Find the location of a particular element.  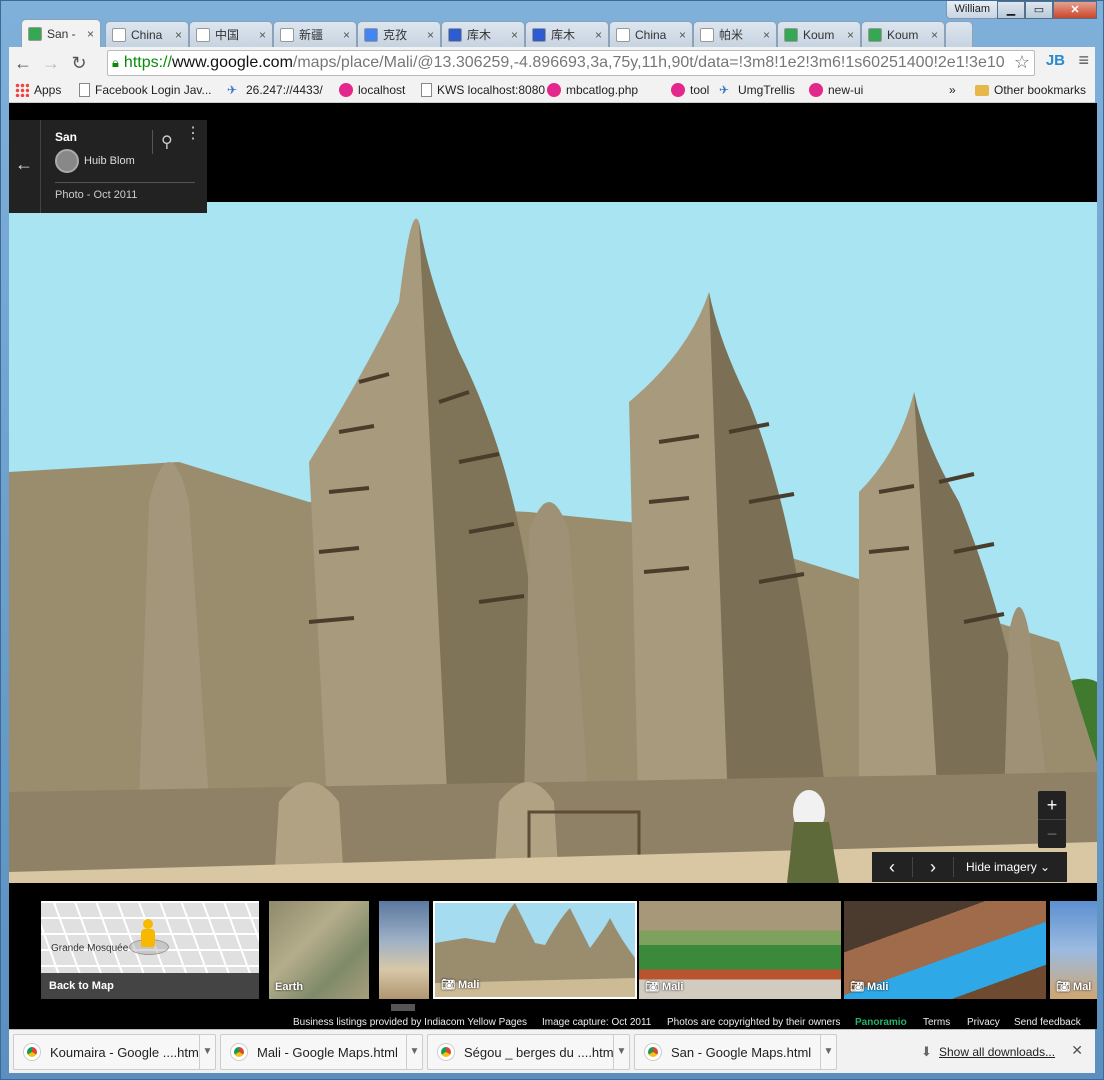

minimize-button: ▁ is located at coordinates (1011, 10).